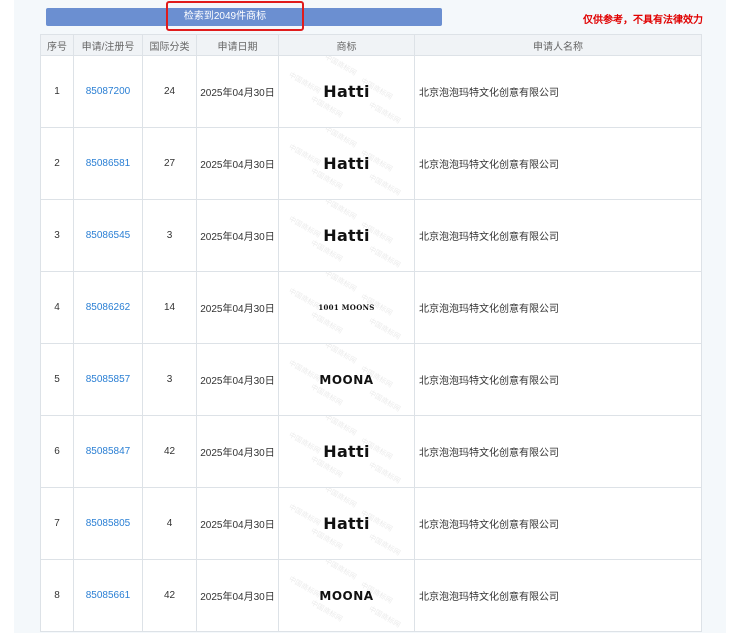 Image resolution: width=733 pixels, height=633 pixels. I want to click on class-cell: 24, so click(169, 91).